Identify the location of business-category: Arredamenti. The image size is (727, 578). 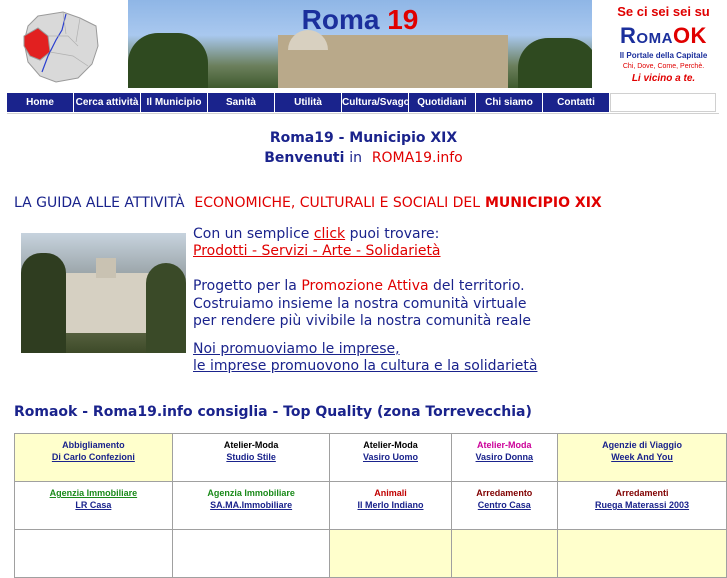
(642, 493).